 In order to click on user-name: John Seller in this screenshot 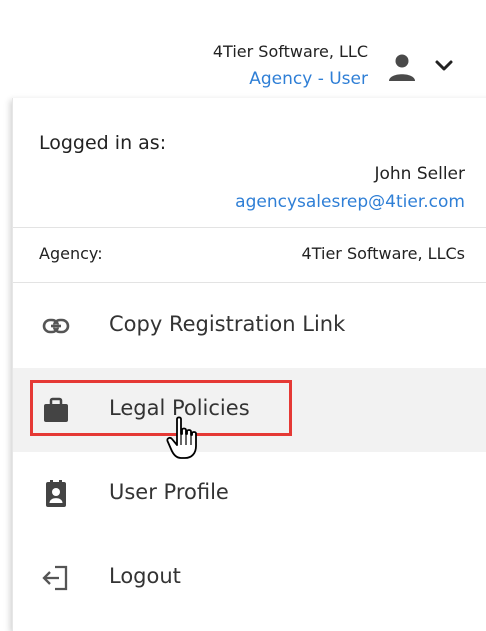, I will do `click(419, 174)`.